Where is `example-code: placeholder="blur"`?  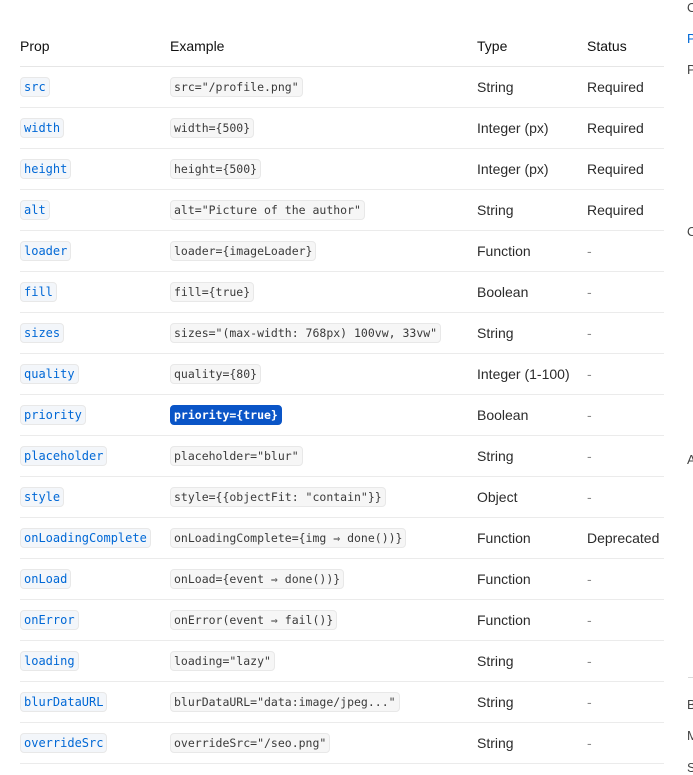 example-code: placeholder="blur" is located at coordinates (236, 456).